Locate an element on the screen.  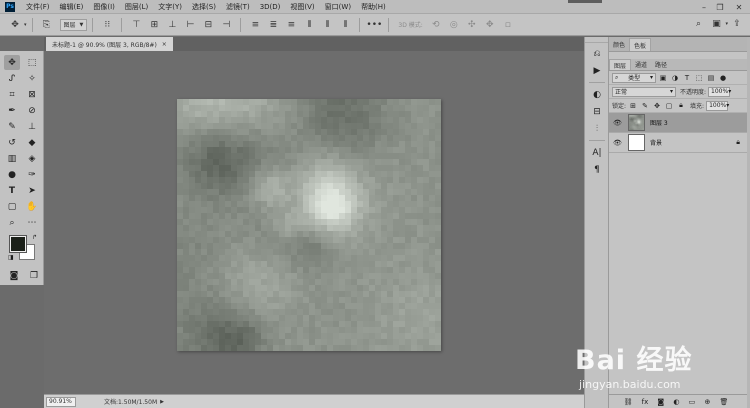
lock-all-icon: 🔒︎ is located at coordinates (681, 106).